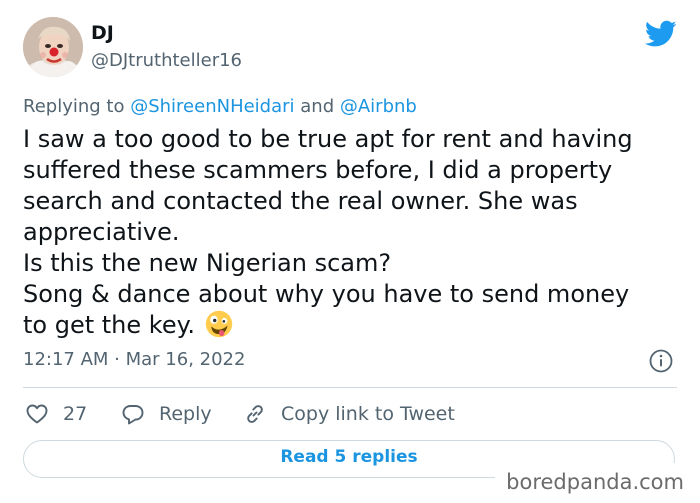  What do you see at coordinates (101, 232) in the screenshot?
I see `tweet-text-line: appreciative.` at bounding box center [101, 232].